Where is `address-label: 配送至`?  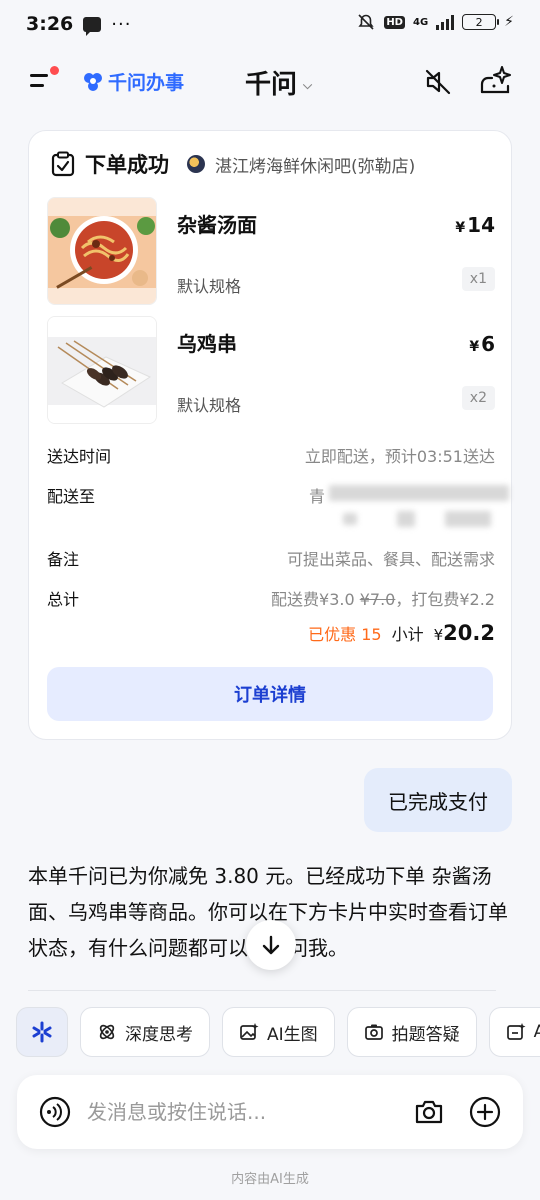 address-label: 配送至 is located at coordinates (71, 496).